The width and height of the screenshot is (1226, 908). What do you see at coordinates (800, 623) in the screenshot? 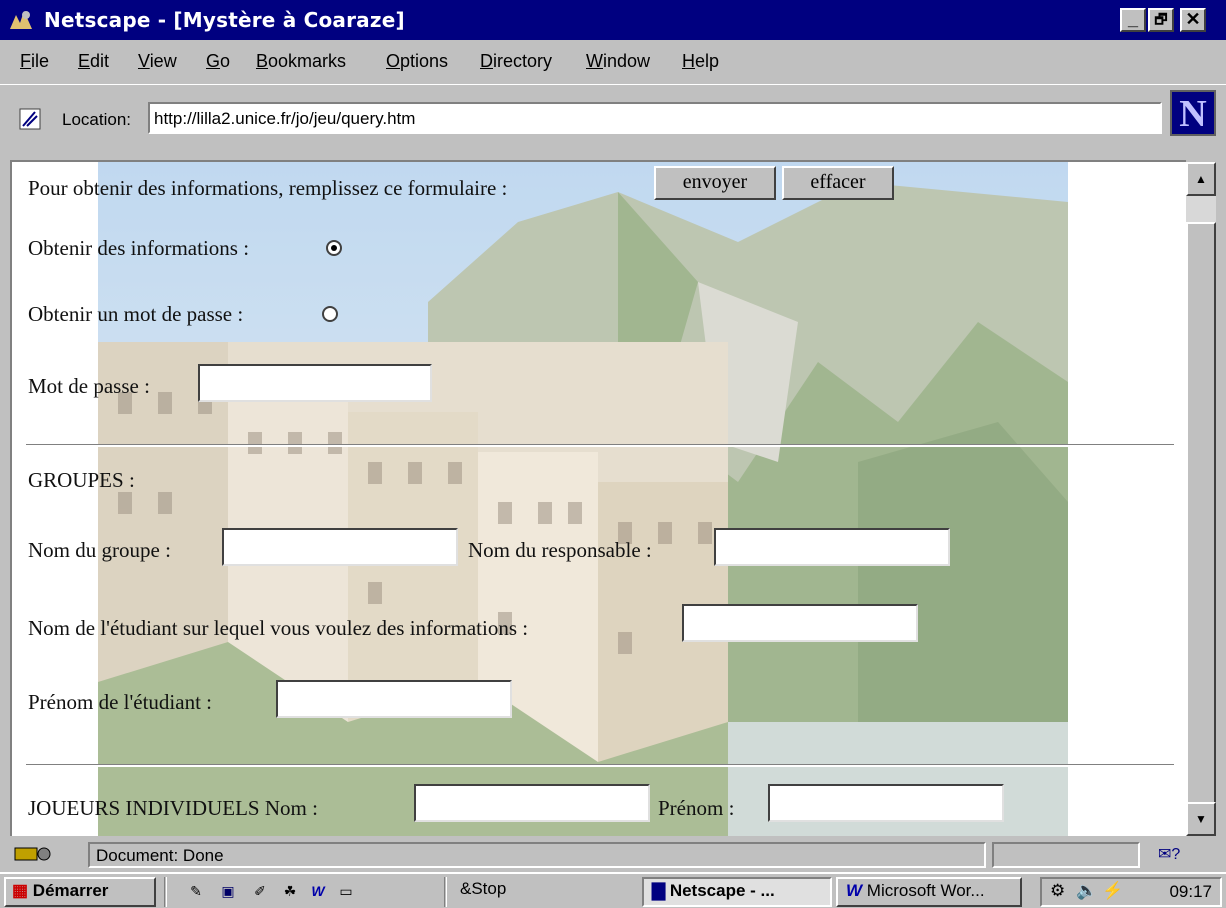
I see `student-name-input` at bounding box center [800, 623].